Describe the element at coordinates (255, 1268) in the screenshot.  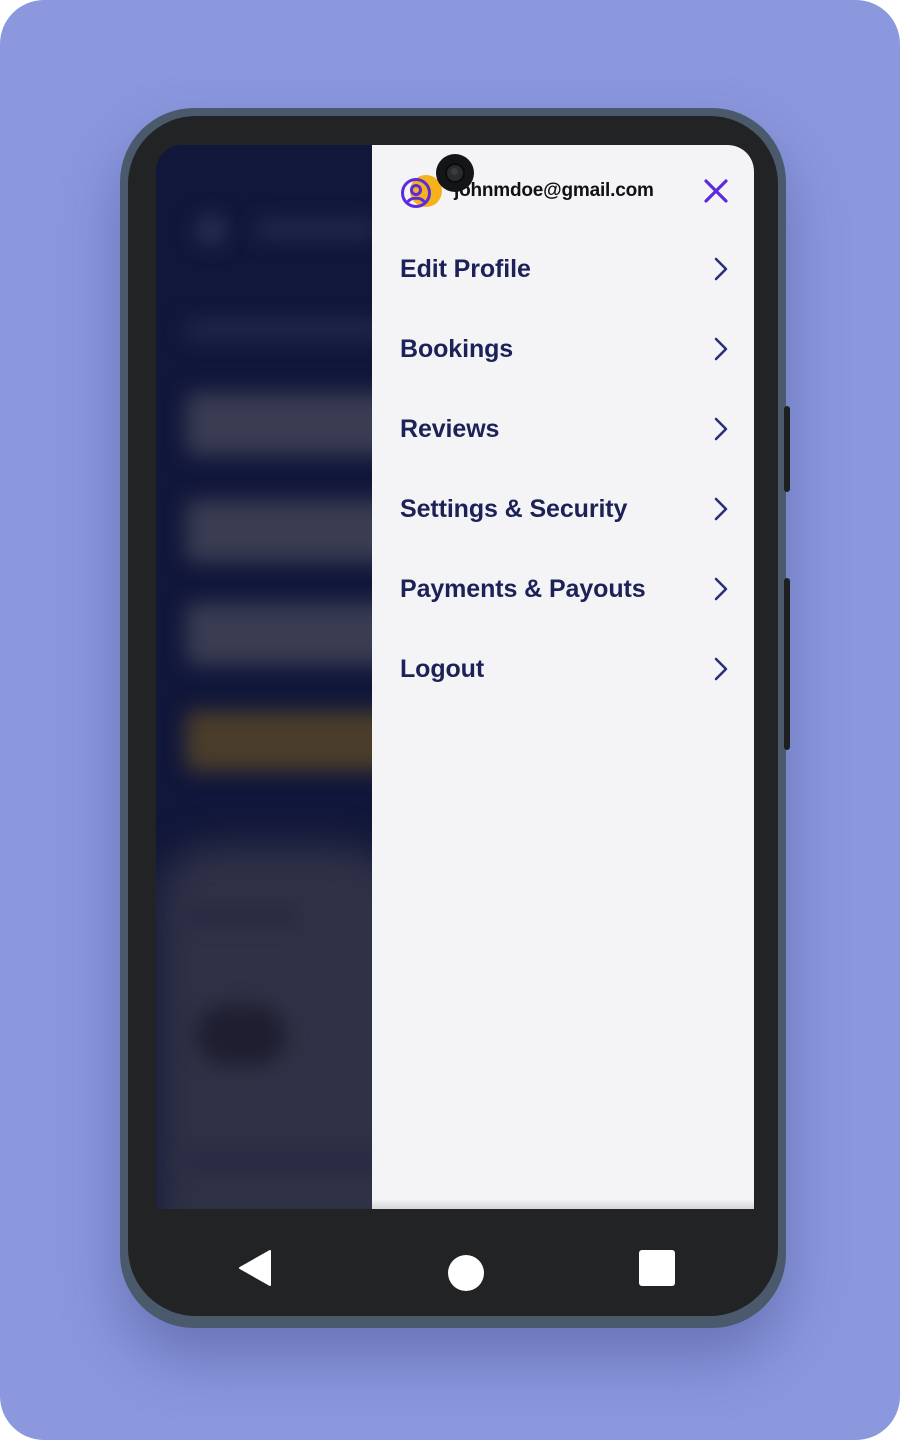
I see `triangle-back-icon` at that location.